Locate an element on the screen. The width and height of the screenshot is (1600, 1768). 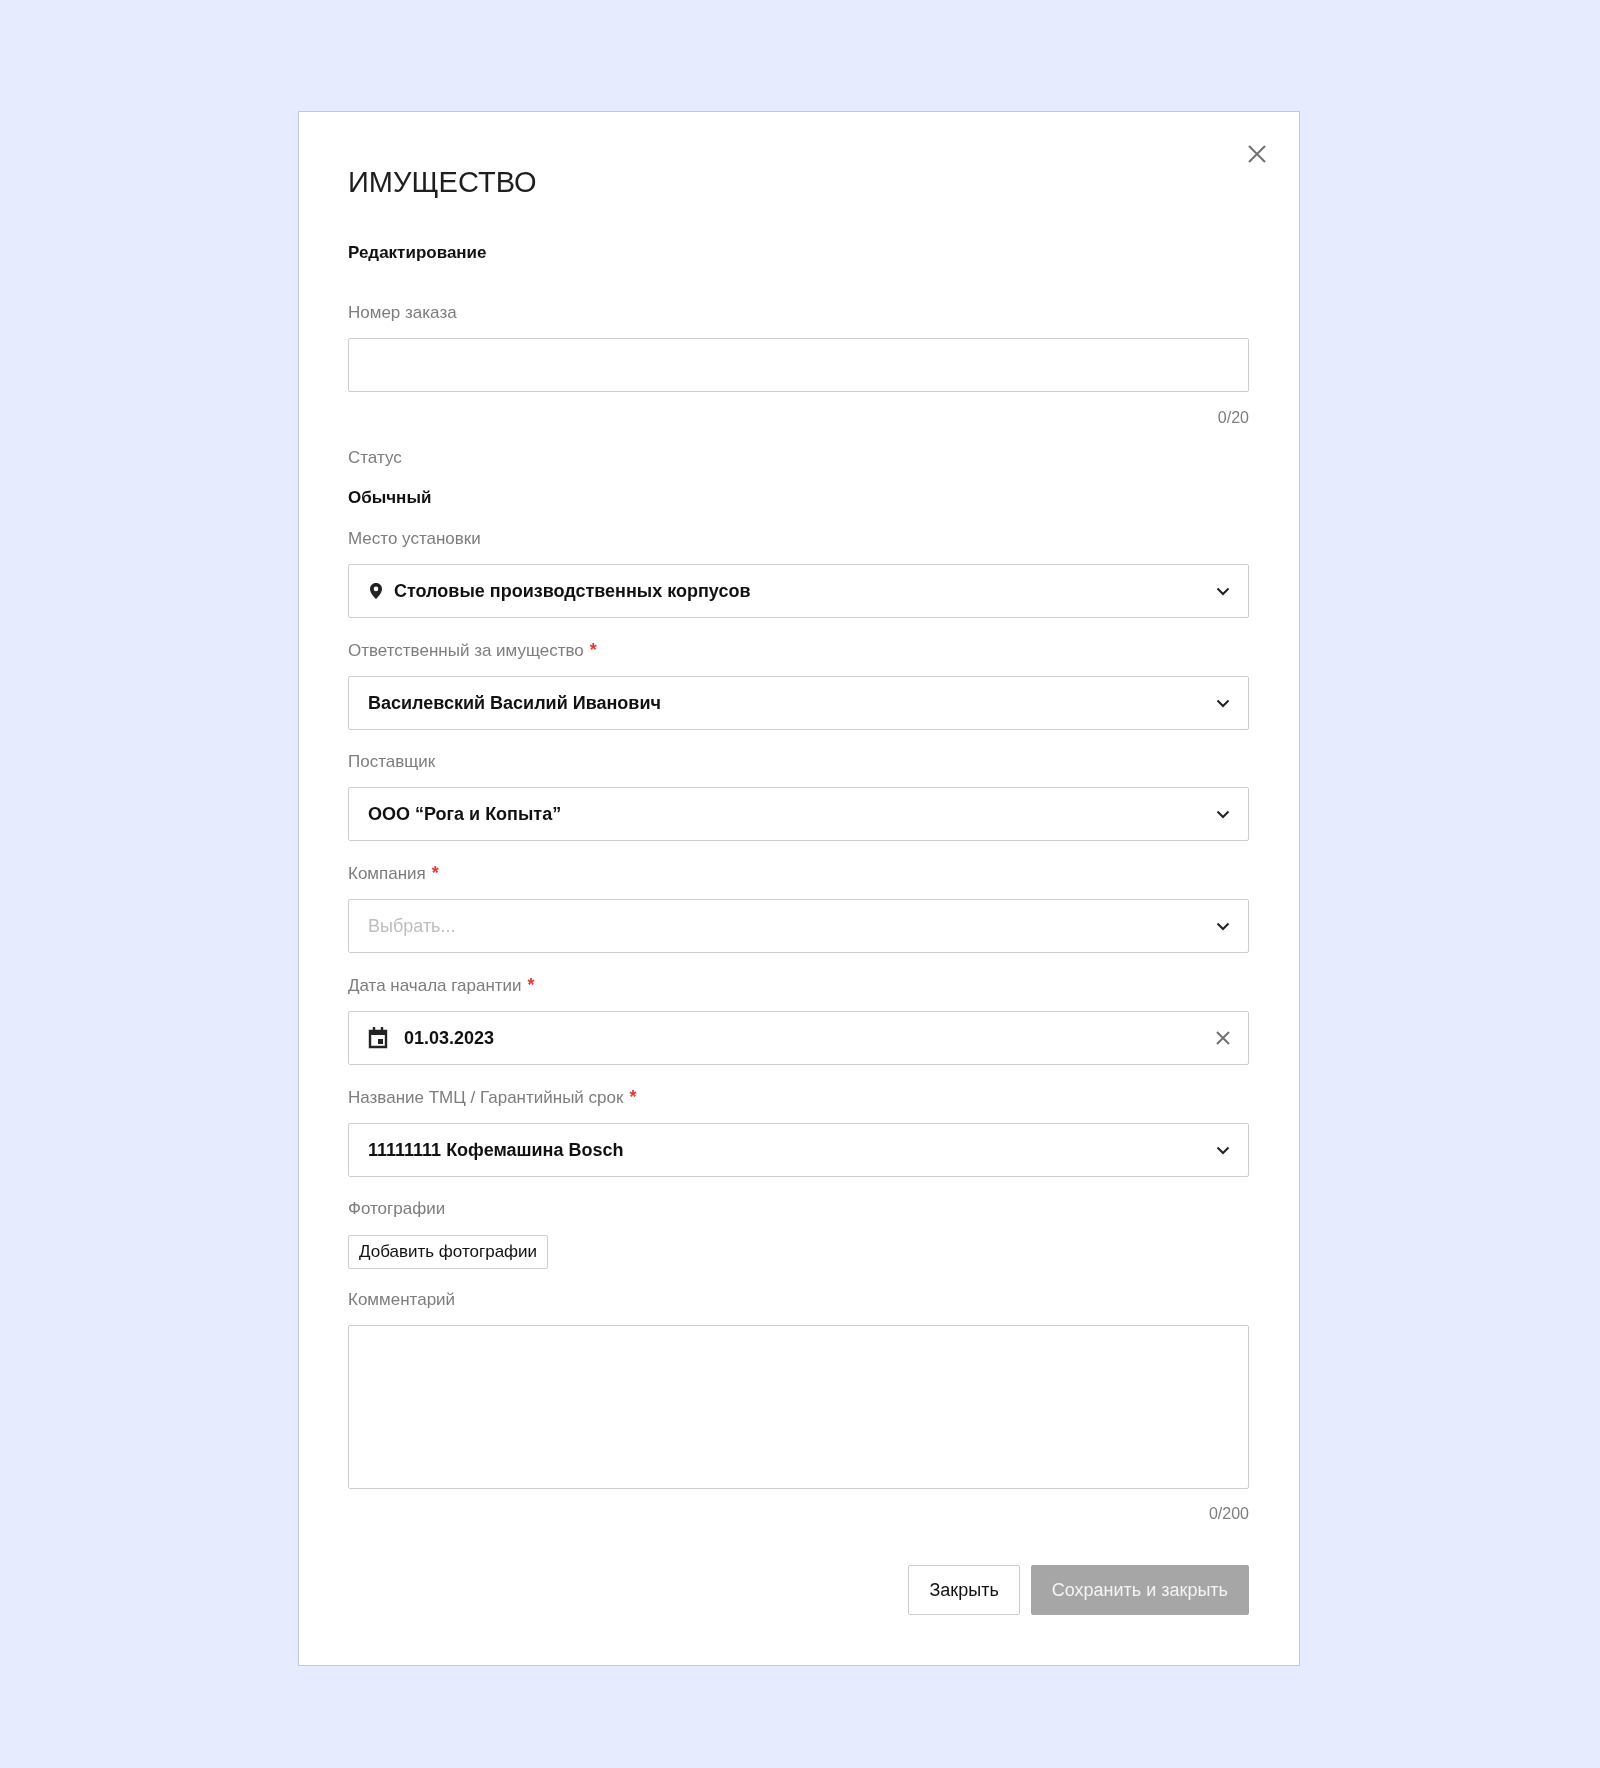
field-label: Комментарий is located at coordinates (402, 1300).